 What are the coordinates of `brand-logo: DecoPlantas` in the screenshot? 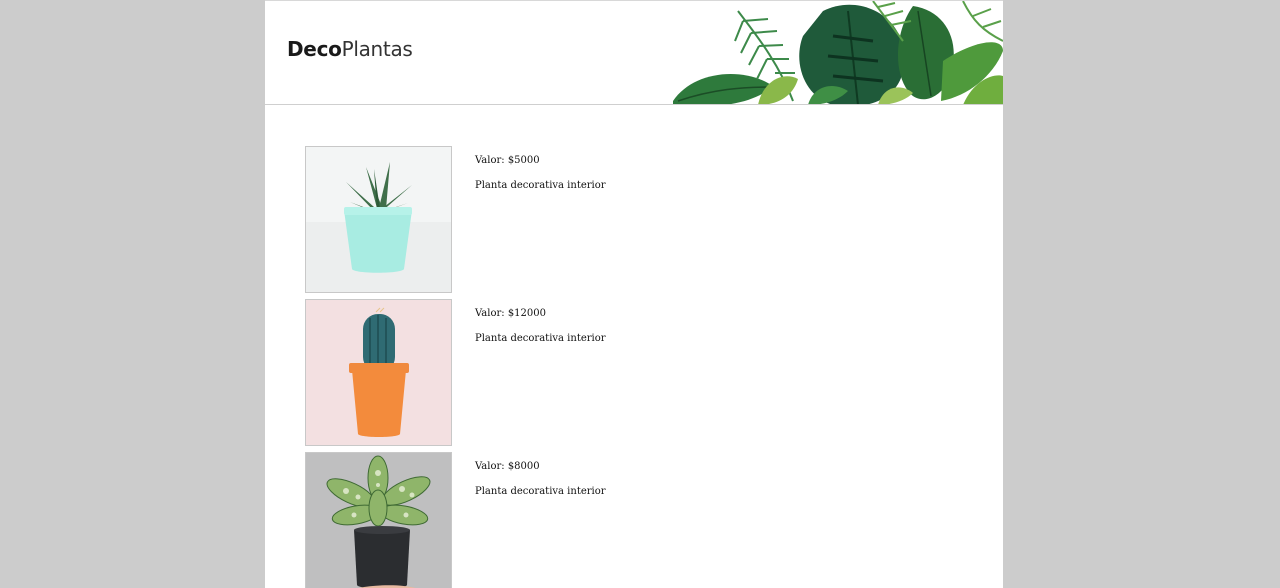 It's located at (350, 49).